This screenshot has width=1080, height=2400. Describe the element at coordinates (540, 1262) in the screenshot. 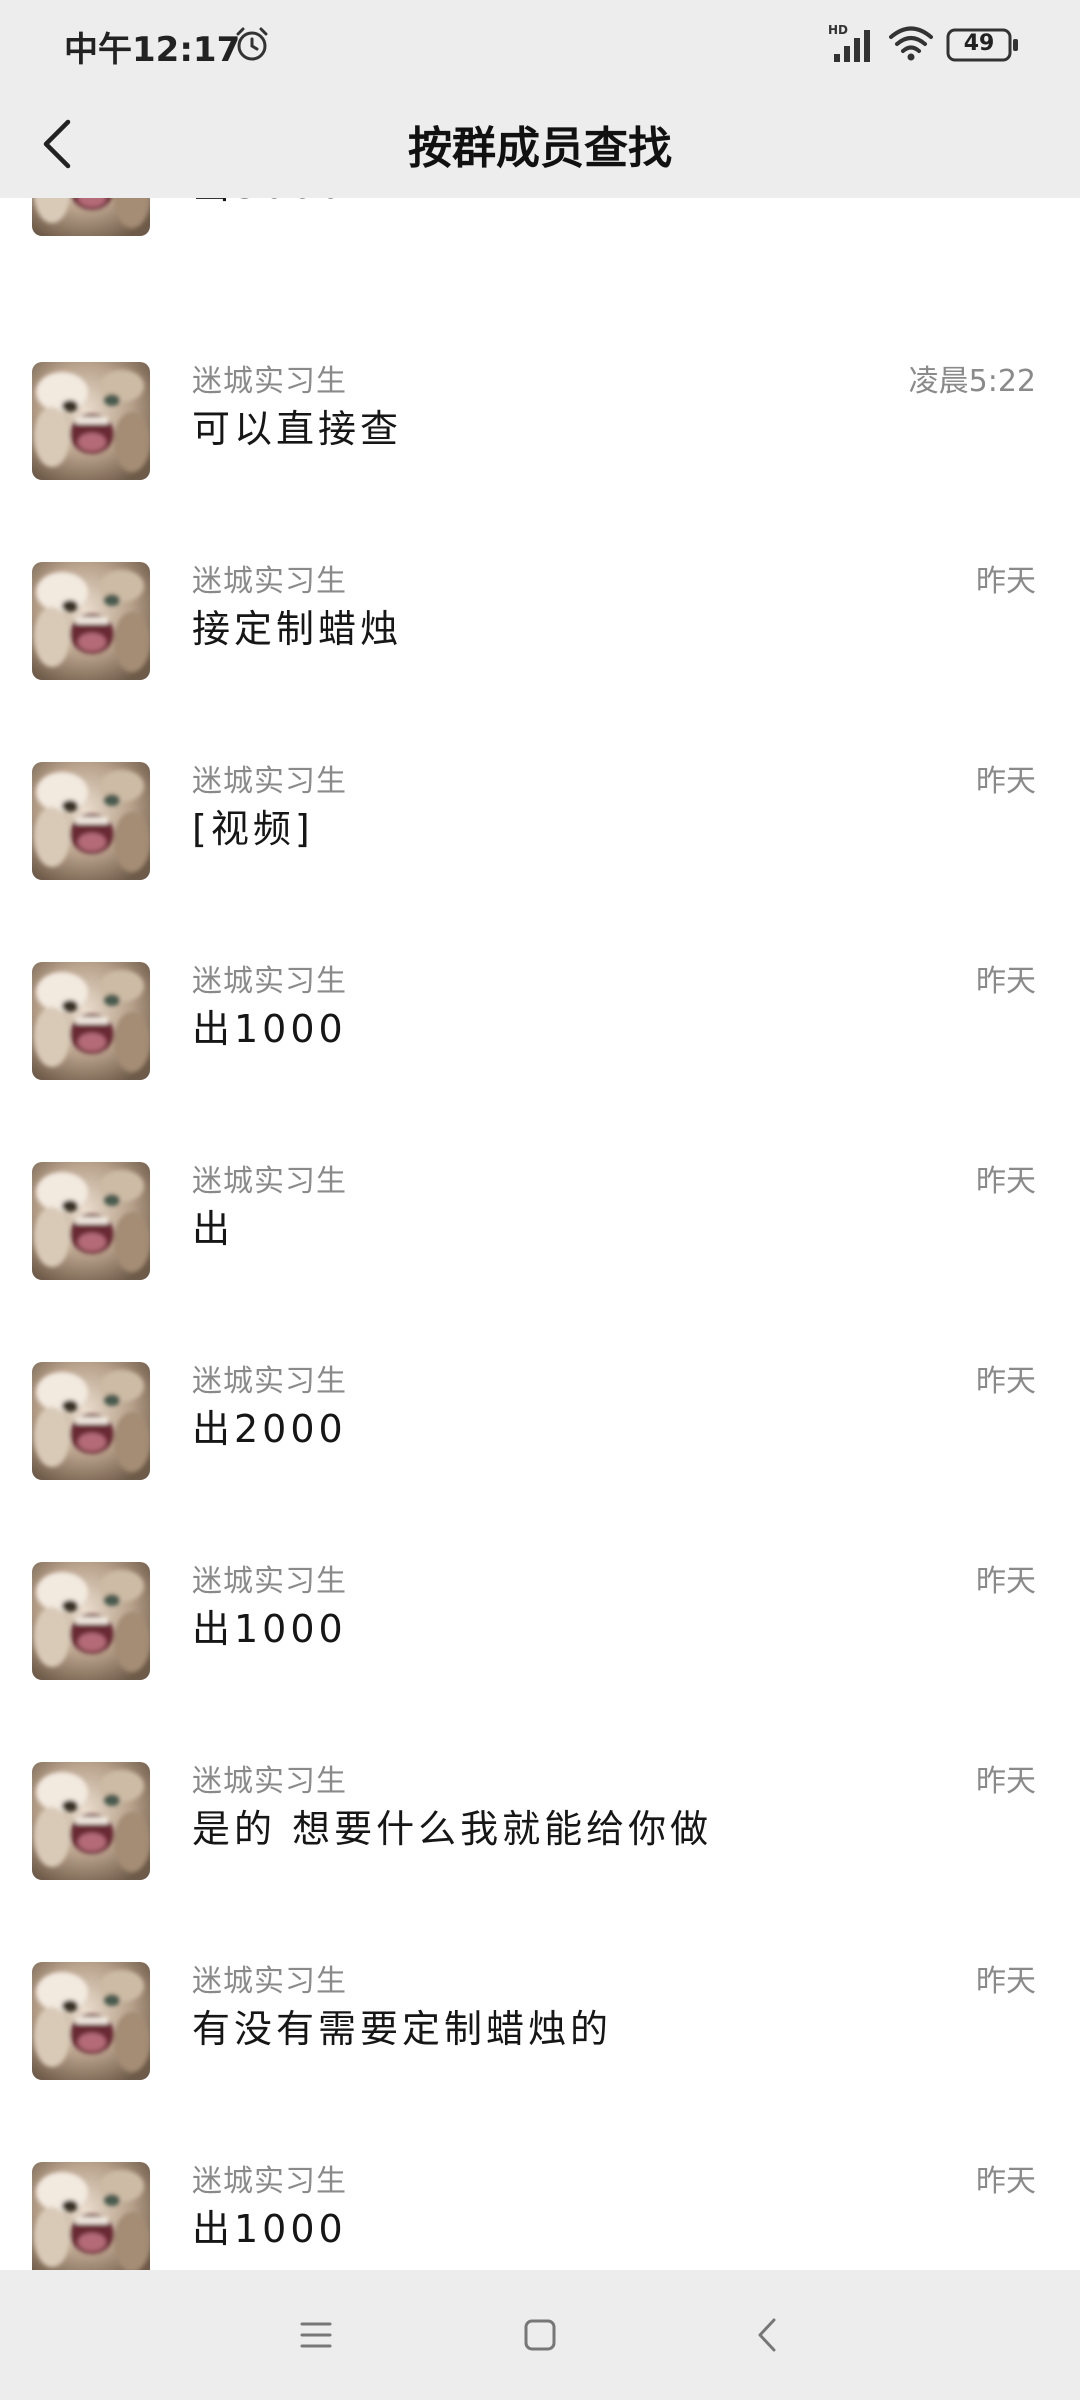

I see `list-item: 迷城实习生 昨天 出` at that location.